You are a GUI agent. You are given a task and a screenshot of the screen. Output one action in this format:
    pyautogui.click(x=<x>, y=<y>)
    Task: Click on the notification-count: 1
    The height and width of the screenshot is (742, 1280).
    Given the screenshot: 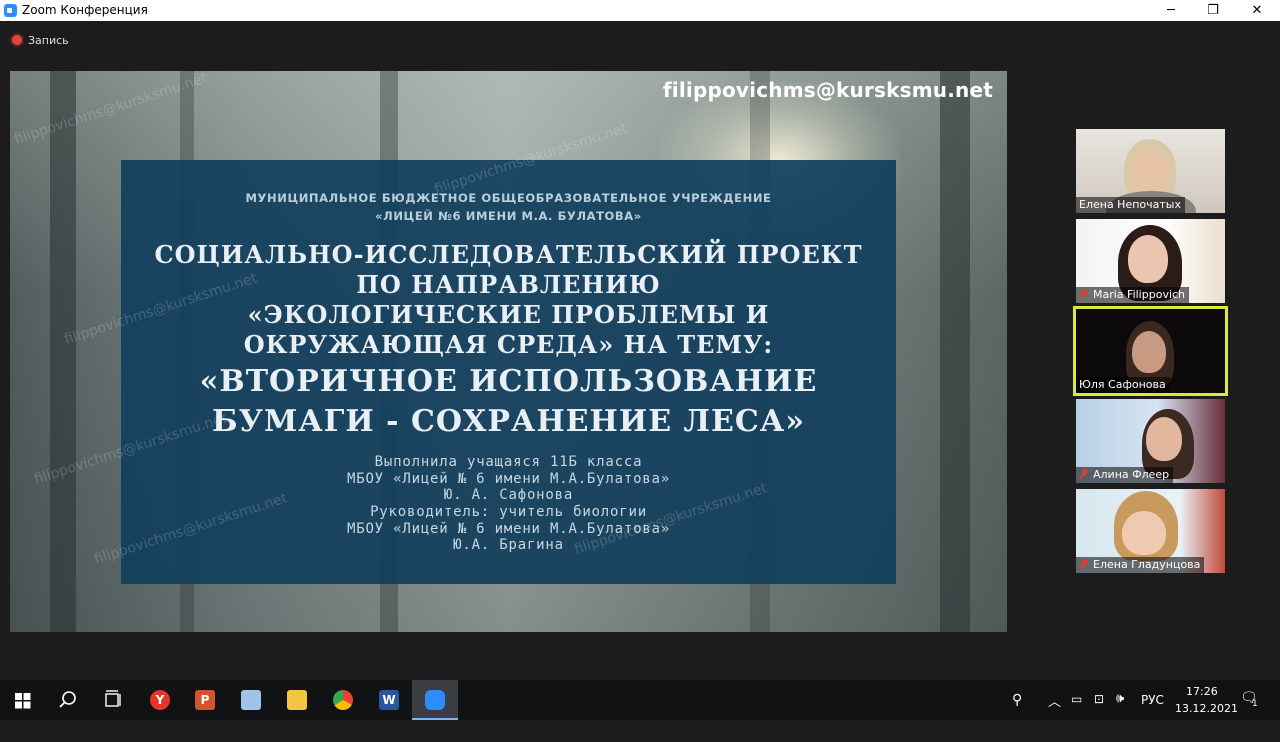 What is the action you would take?
    pyautogui.click(x=1255, y=704)
    